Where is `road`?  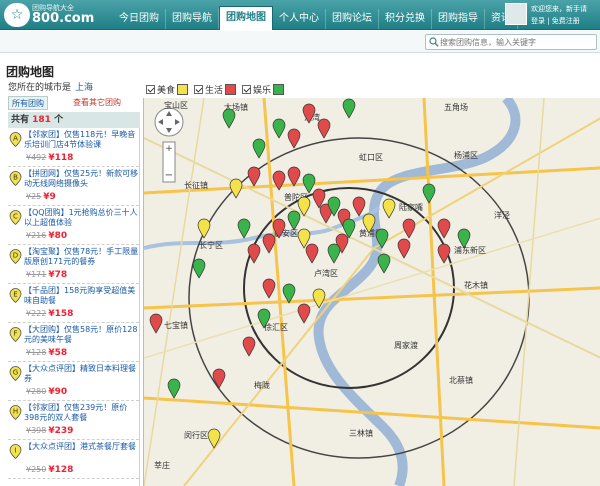
road is located at coordinates (372, 298).